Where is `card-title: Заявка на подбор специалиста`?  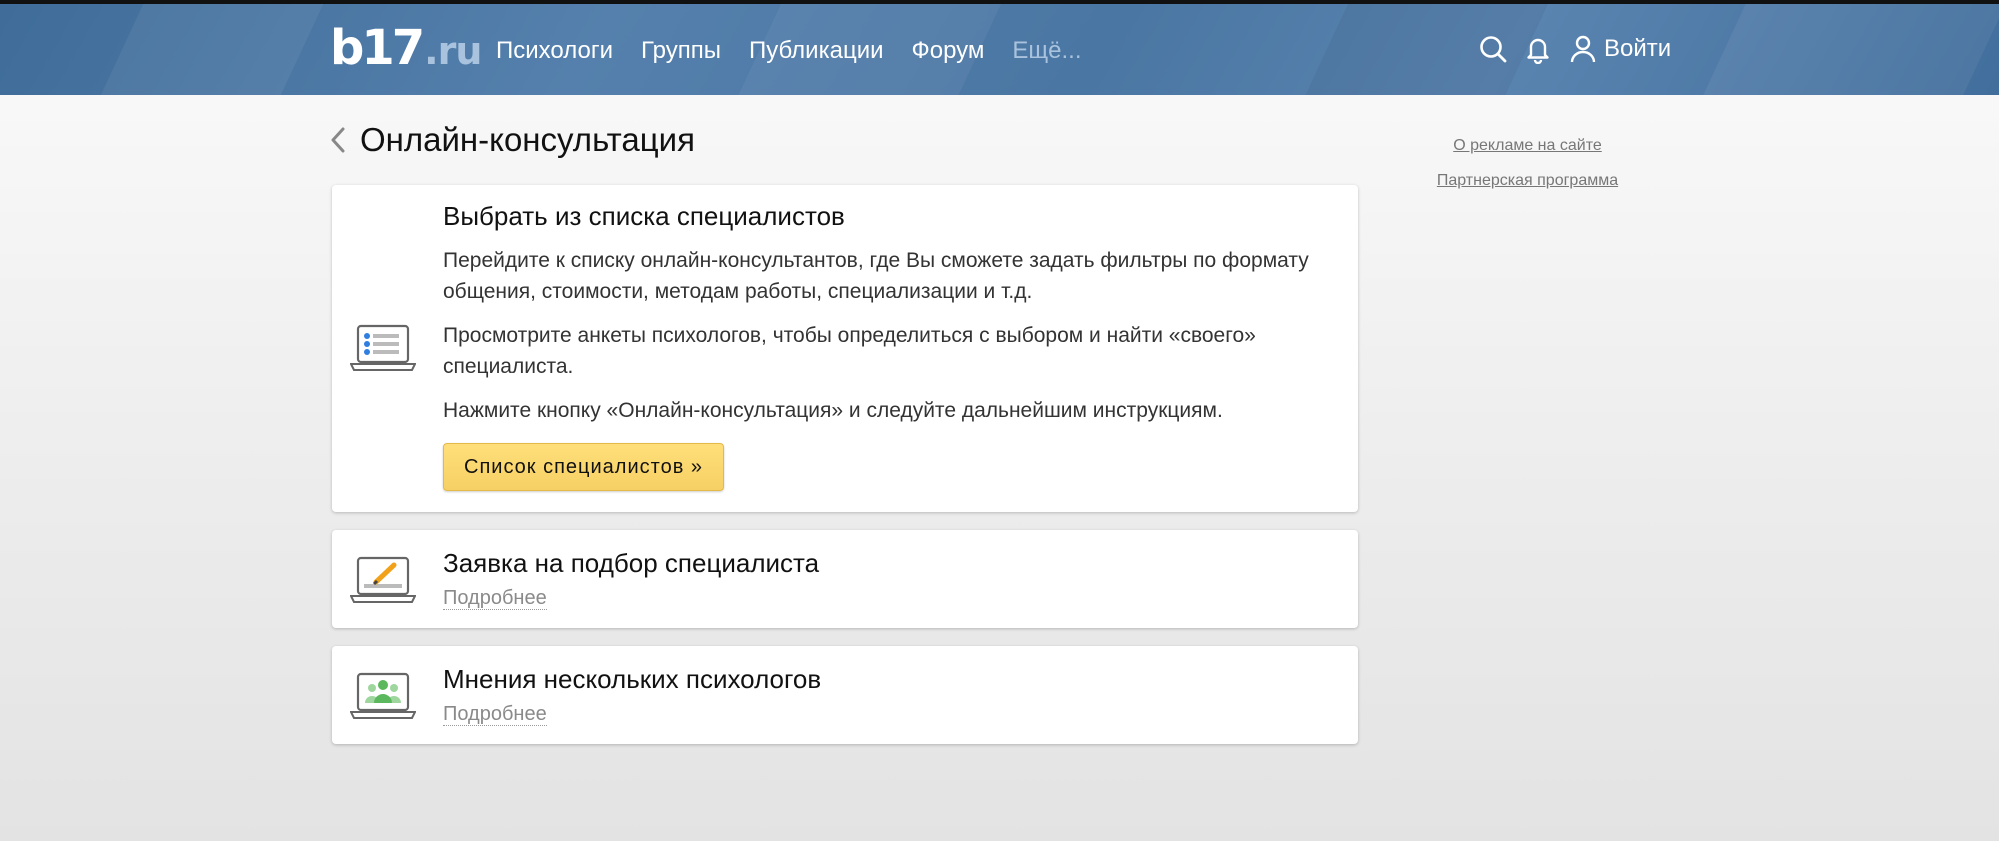 card-title: Заявка на подбор специалиста is located at coordinates (631, 563).